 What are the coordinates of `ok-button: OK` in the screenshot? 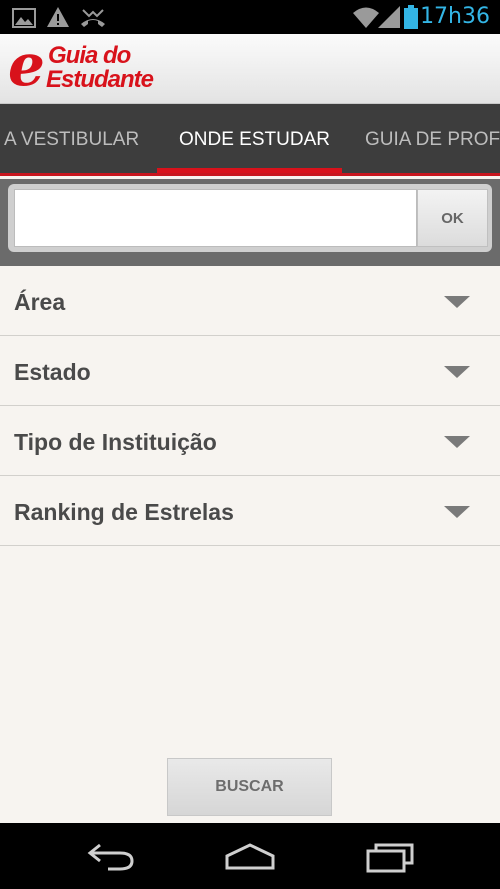 It's located at (452, 218).